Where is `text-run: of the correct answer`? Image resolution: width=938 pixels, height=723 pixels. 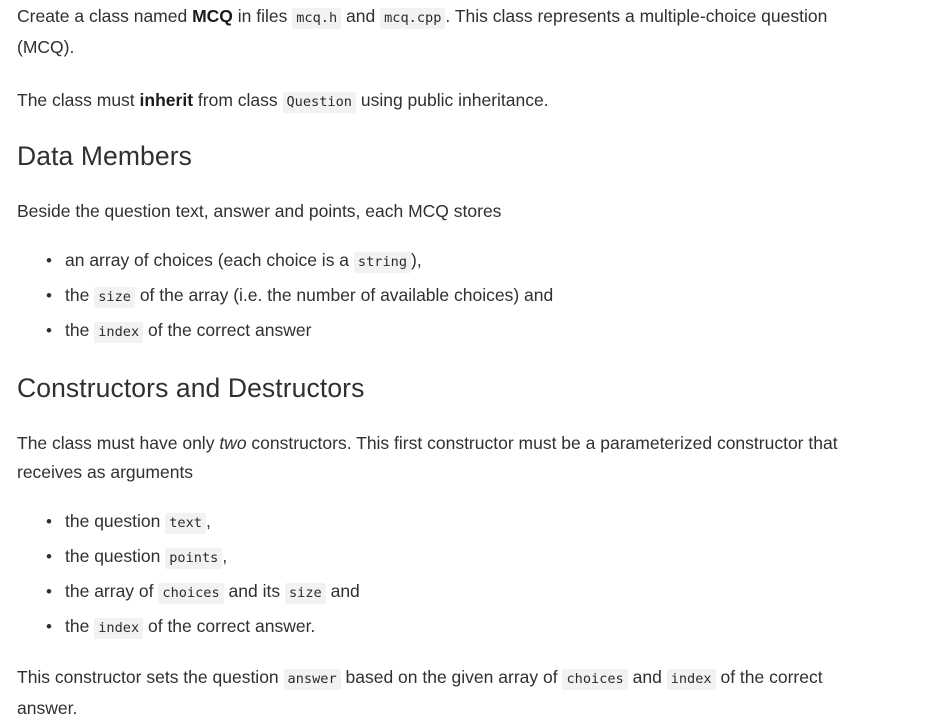 text-run: of the correct answer is located at coordinates (227, 330).